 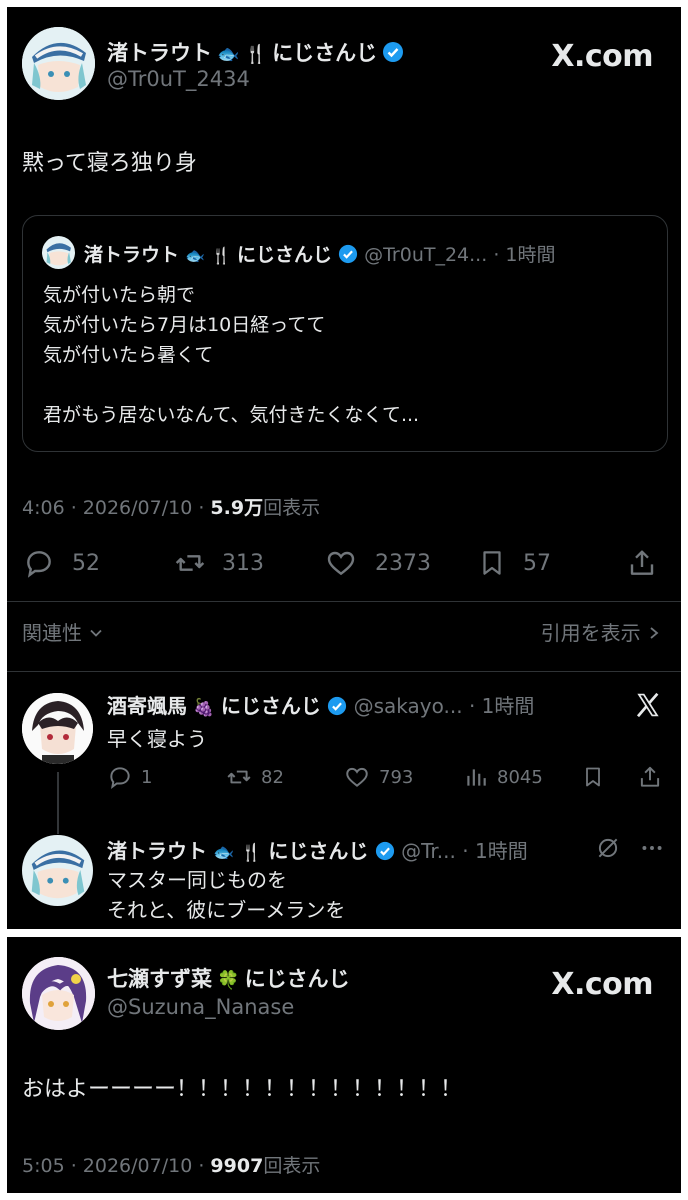 I want to click on bar-chart-icon, so click(x=476, y=777).